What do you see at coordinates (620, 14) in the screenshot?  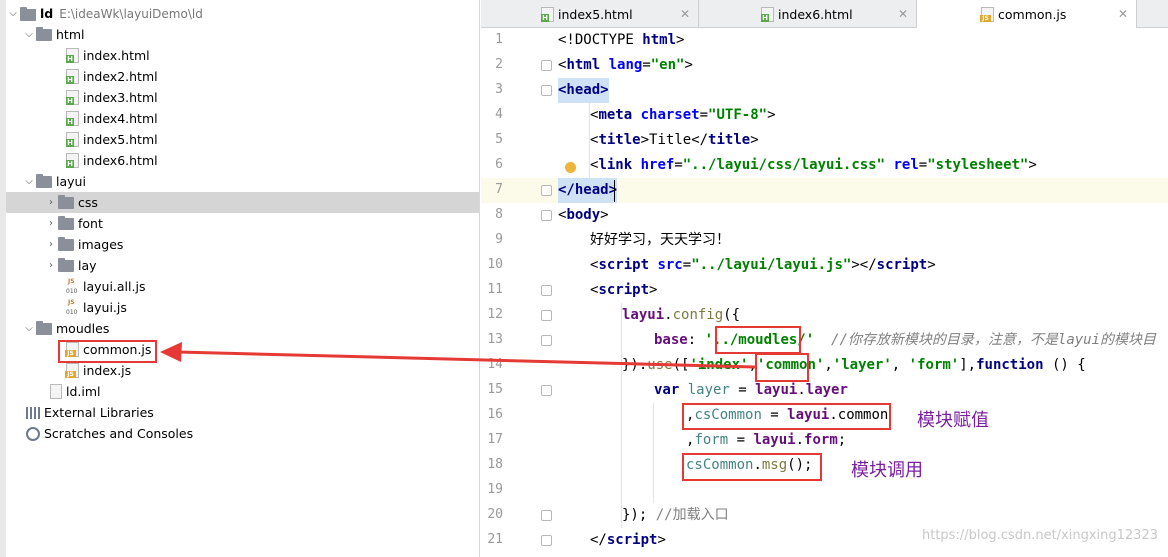 I see `tab-index5-html: index5.html ✕` at bounding box center [620, 14].